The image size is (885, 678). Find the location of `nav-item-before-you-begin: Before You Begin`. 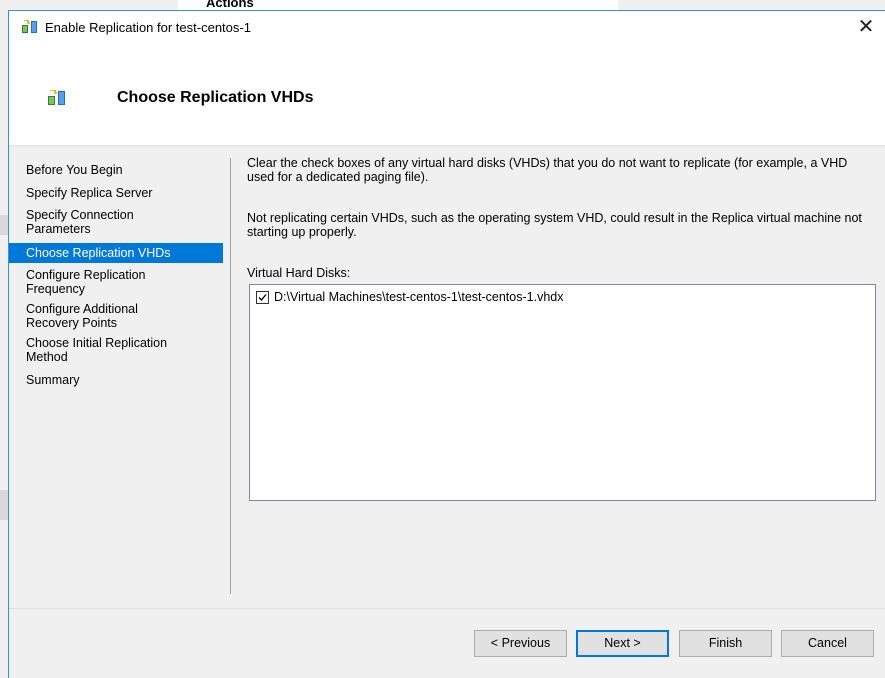

nav-item-before-you-begin: Before You Begin is located at coordinates (116, 170).